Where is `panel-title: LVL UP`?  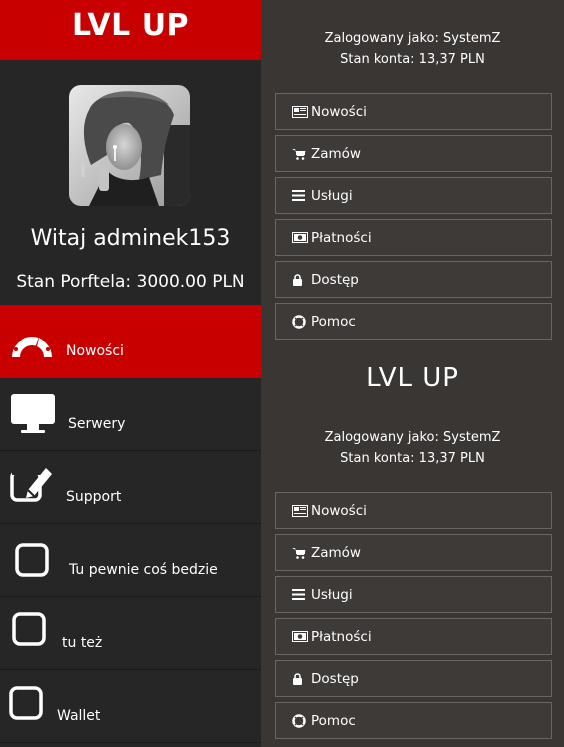
panel-title: LVL UP is located at coordinates (412, 378).